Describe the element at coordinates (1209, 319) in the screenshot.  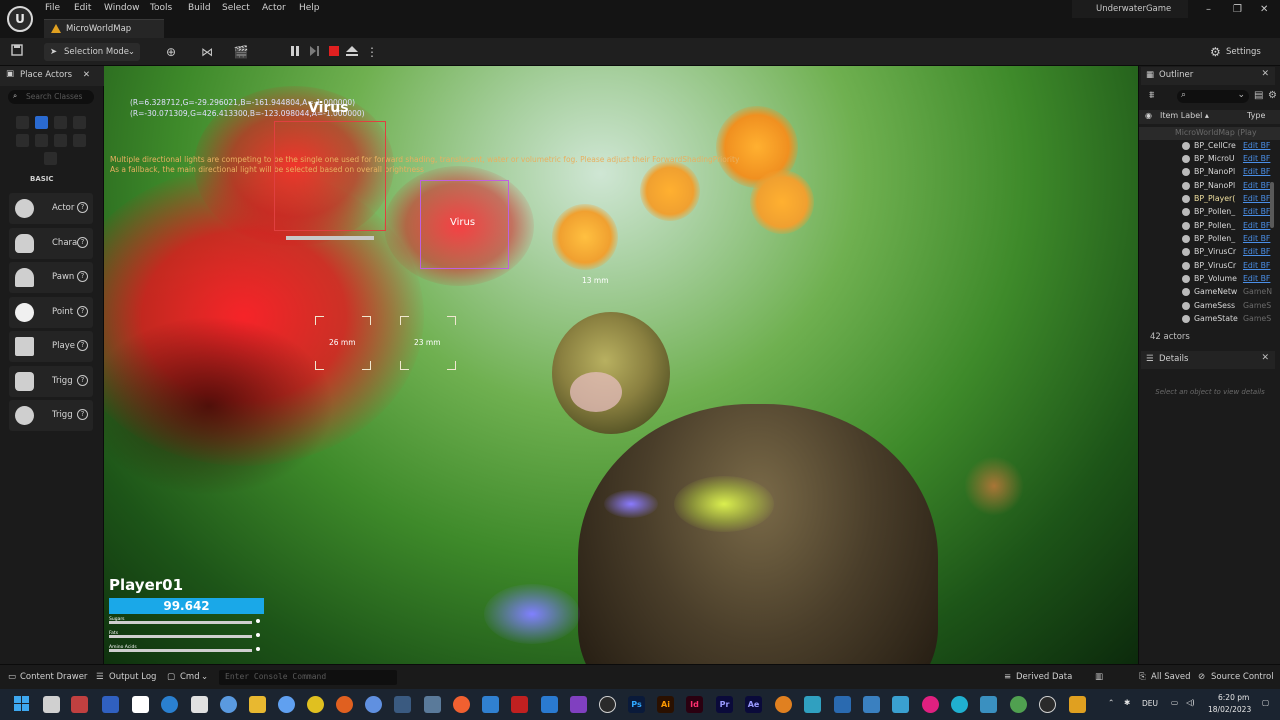
I see `outliner-row: GameState GameS` at that location.